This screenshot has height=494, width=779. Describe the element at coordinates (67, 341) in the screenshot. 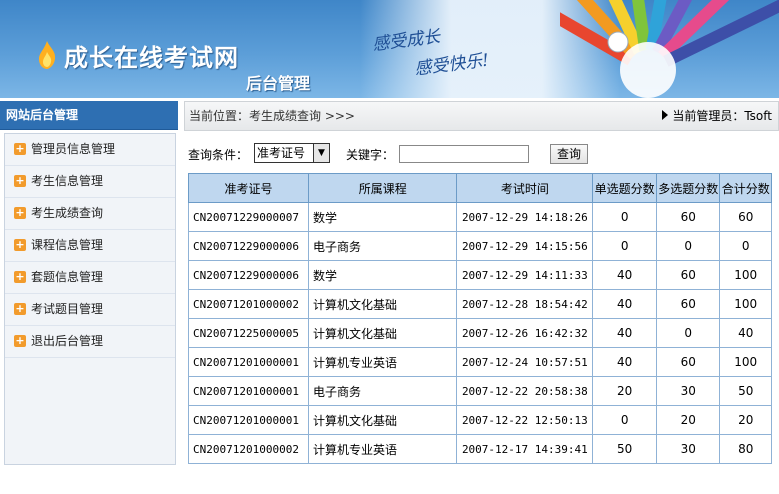

I see `sidebar-item-label: 退出后台管理` at that location.